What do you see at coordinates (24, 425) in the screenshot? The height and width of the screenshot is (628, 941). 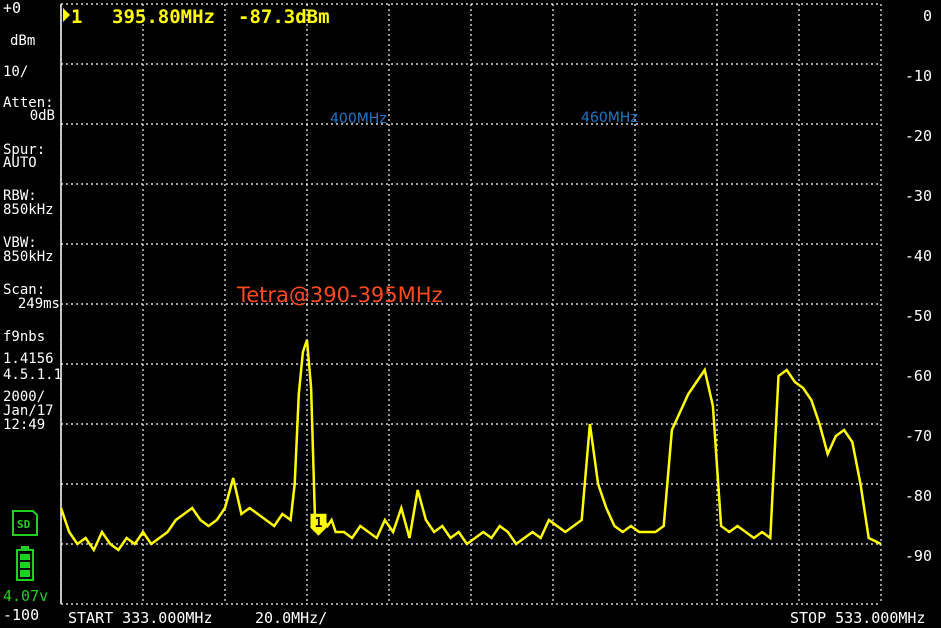 I see `clock-time: 12:49` at bounding box center [24, 425].